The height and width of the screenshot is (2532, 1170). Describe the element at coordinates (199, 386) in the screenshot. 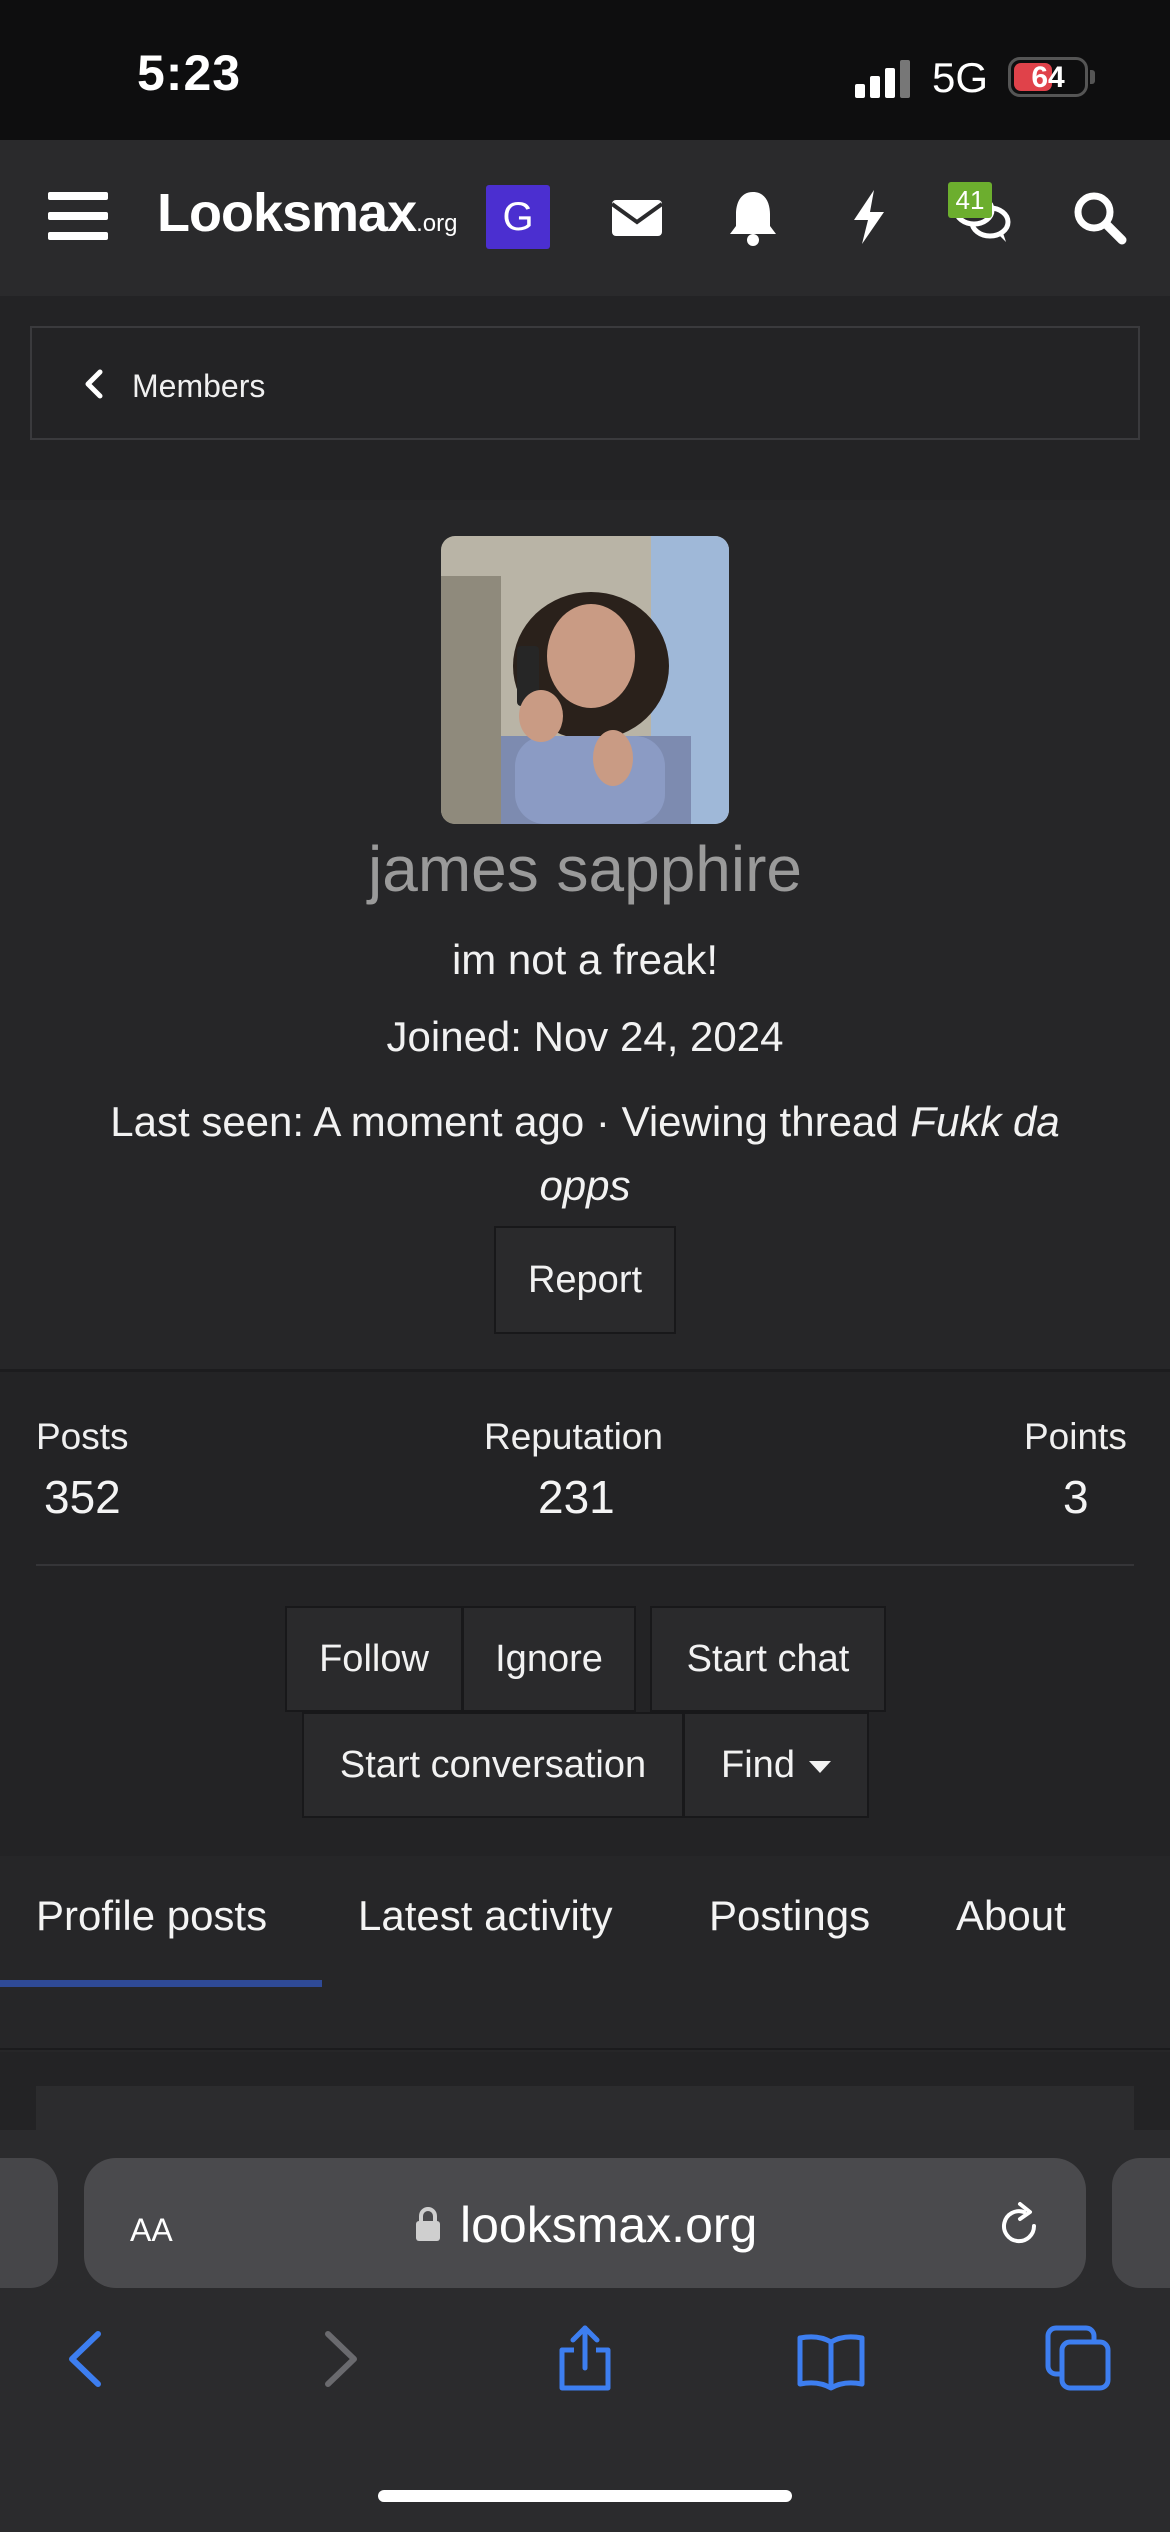

I see `breadcrumb-label: Members` at that location.